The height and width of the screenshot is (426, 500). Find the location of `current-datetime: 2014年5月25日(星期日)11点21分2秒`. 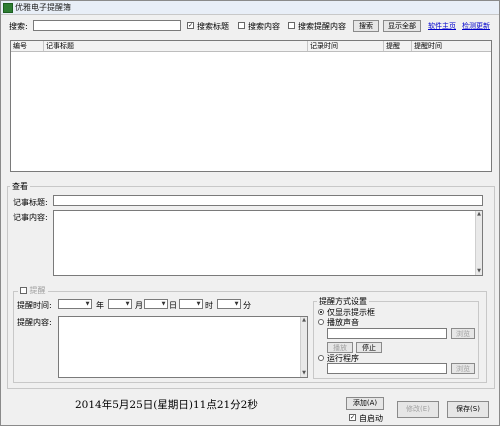

current-datetime: 2014年5月25日(星期日)11点21分2秒 is located at coordinates (166, 405).